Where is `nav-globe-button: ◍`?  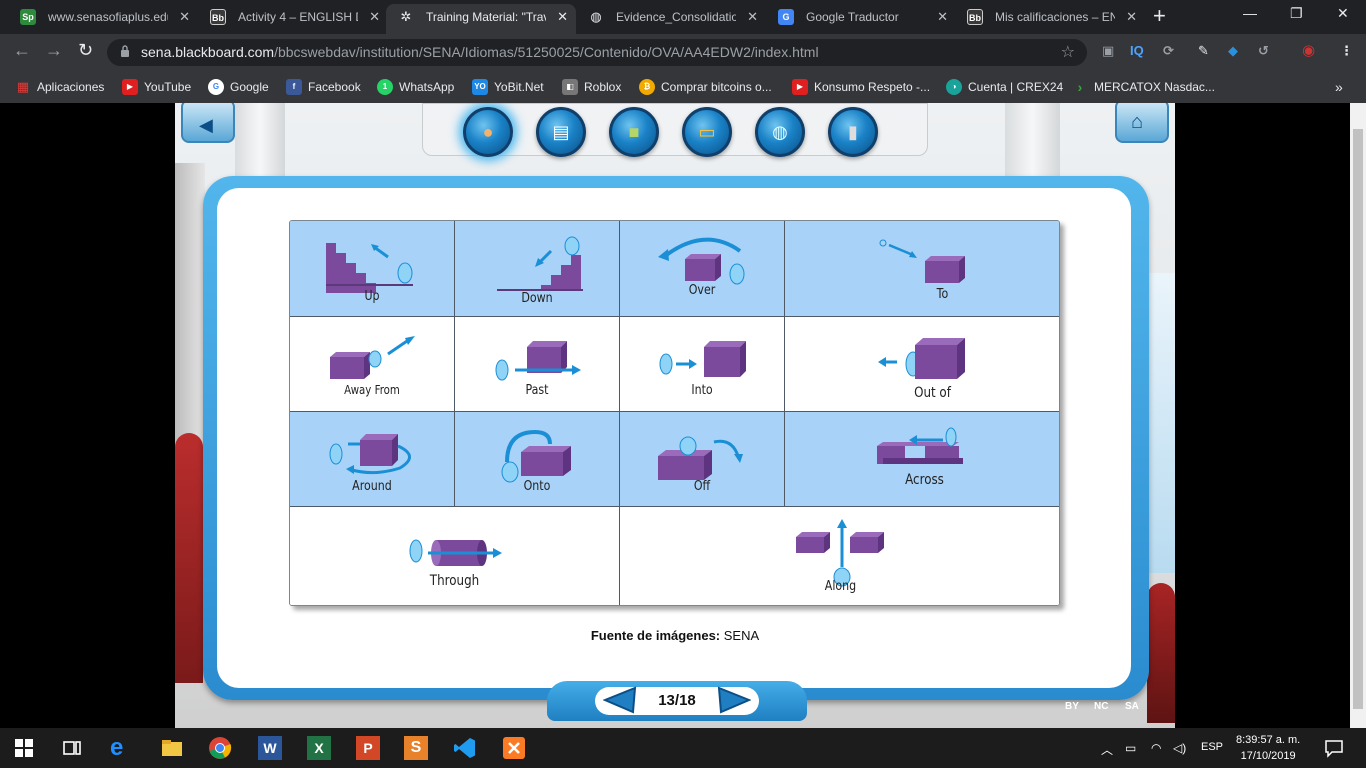 nav-globe-button: ◍ is located at coordinates (780, 132).